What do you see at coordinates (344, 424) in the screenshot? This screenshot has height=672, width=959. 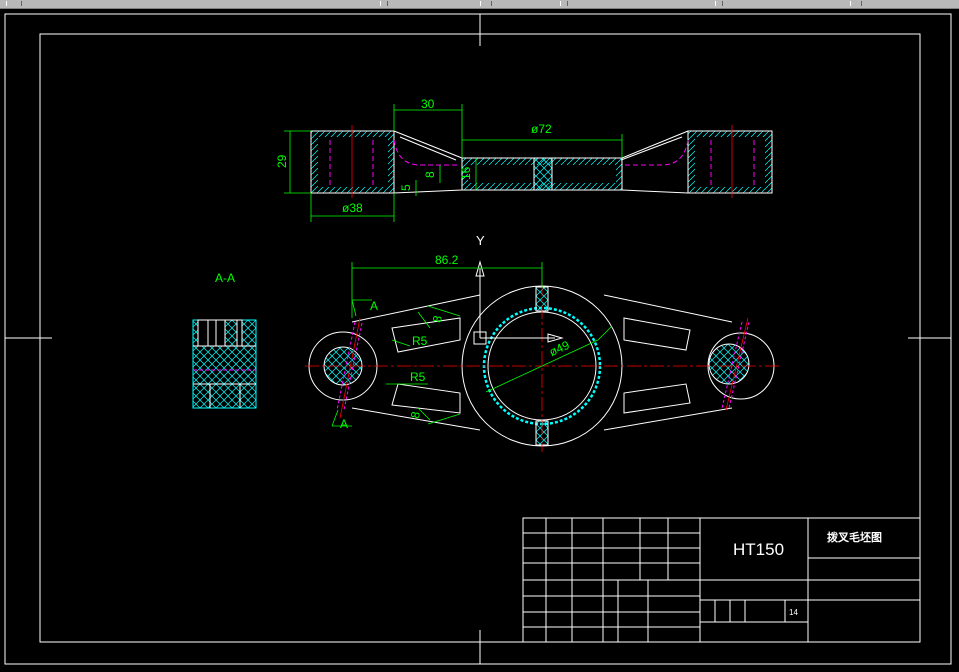 I see `section-marker-bottom: A` at bounding box center [344, 424].